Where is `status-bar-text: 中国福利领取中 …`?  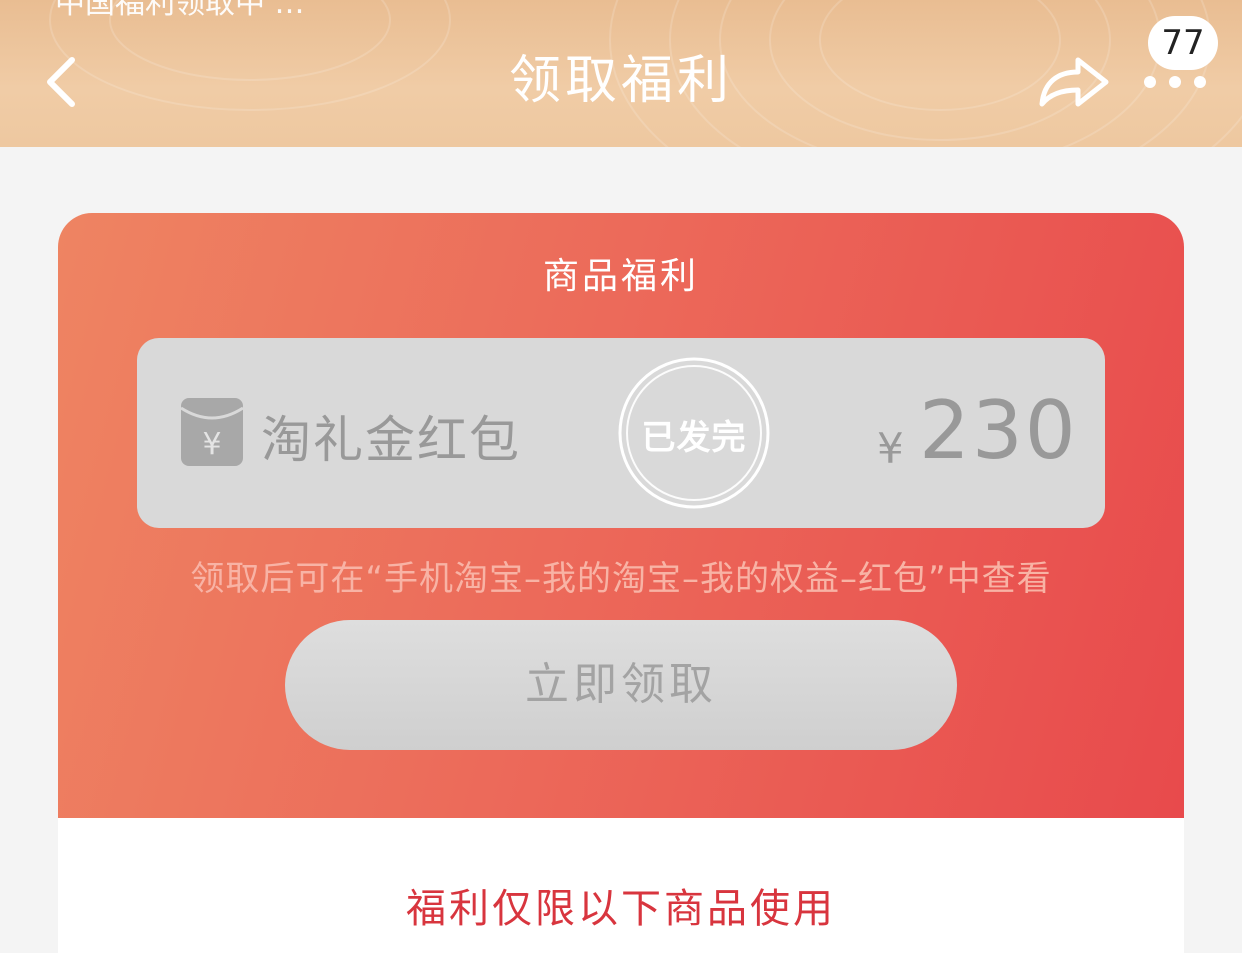
status-bar-text: 中国福利领取中 … is located at coordinates (180, 10).